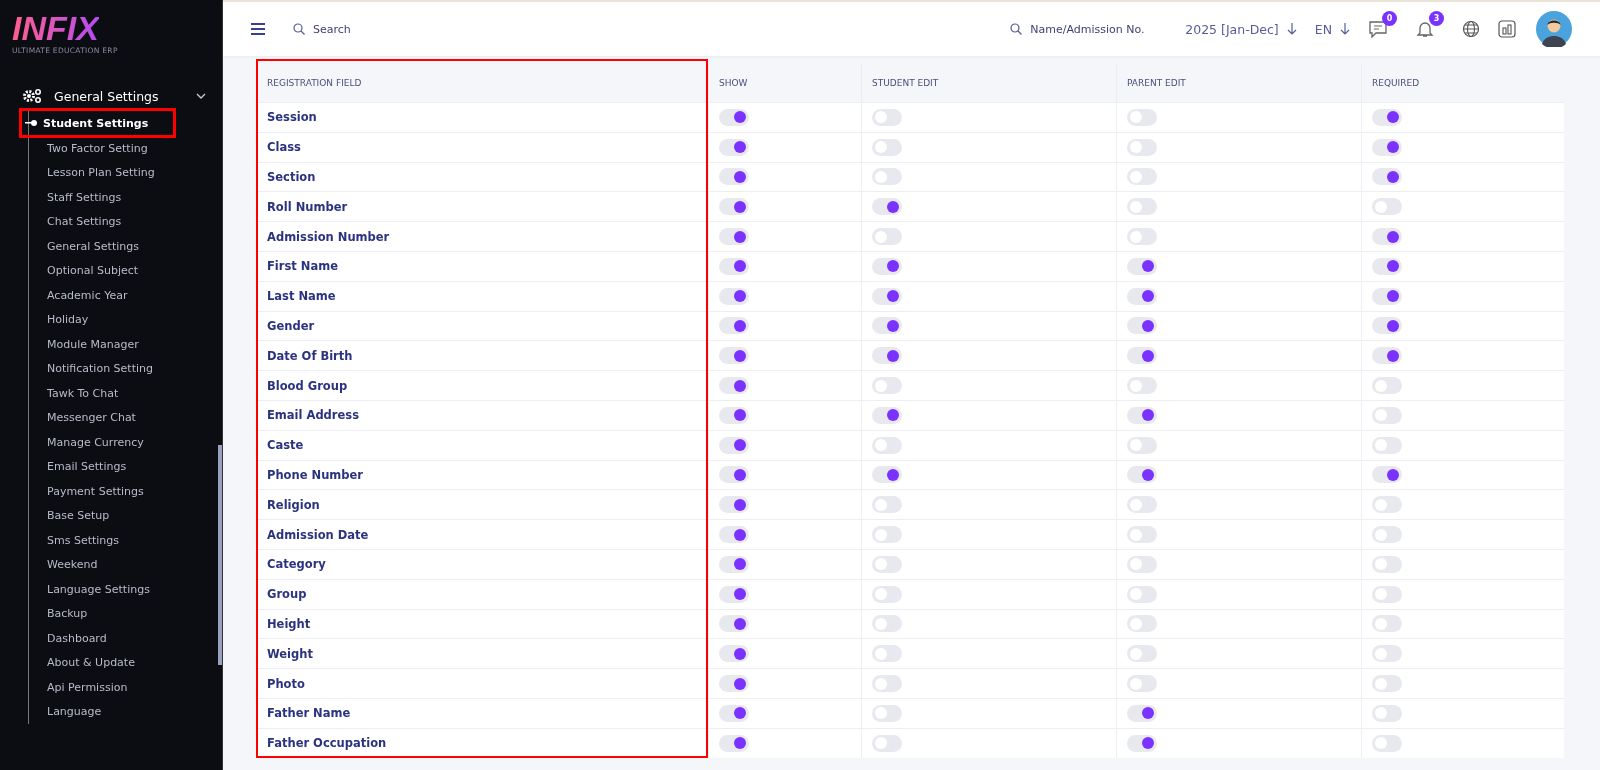 This screenshot has width=1600, height=770. Describe the element at coordinates (63, 564) in the screenshot. I see `sidebar-item: Weekend` at that location.